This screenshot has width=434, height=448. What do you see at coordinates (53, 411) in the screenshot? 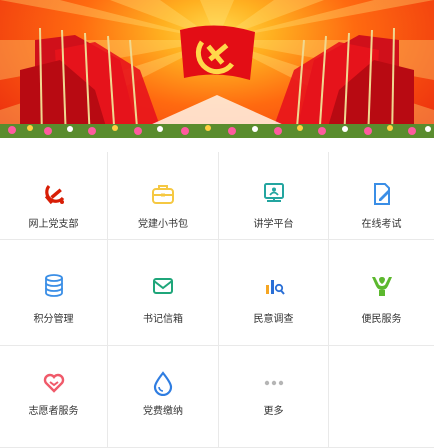
I see `menu-item-label: 志愿者服务` at bounding box center [53, 411].